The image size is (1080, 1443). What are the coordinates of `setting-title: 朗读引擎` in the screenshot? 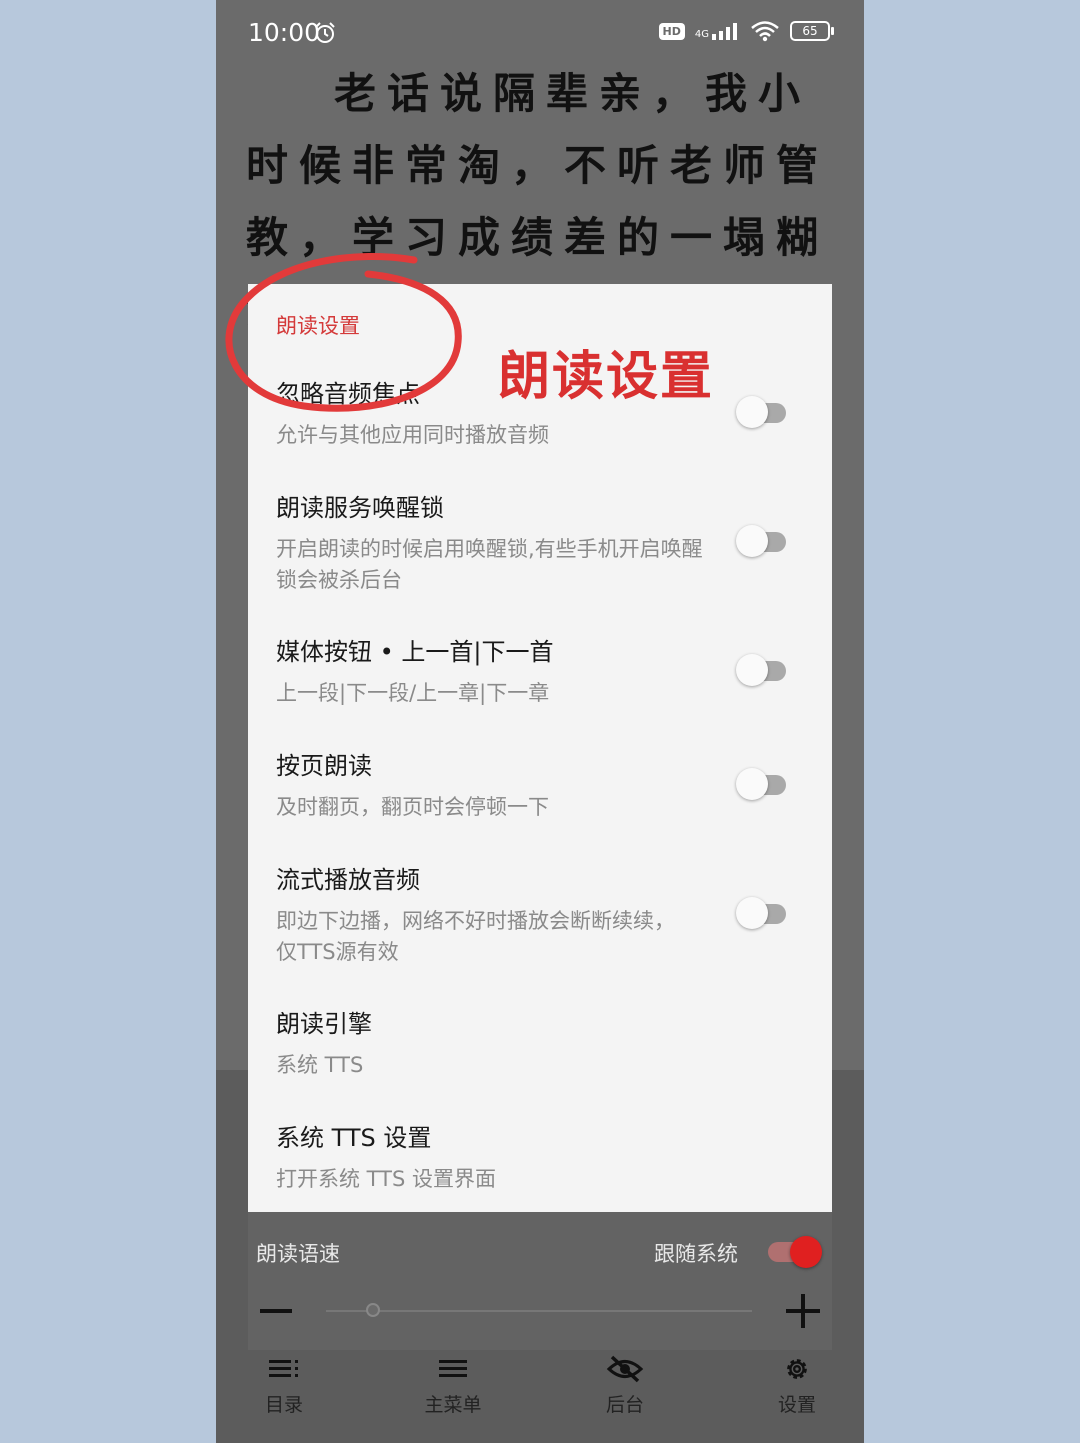 It's located at (324, 1024).